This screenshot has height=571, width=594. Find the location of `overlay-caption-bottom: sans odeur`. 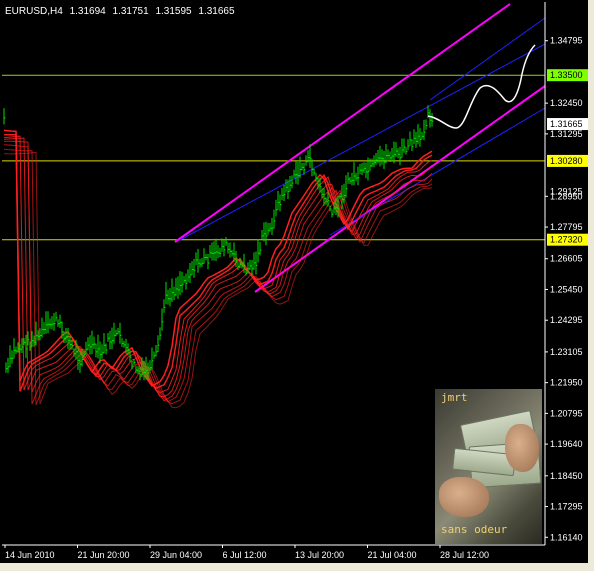

overlay-caption-bottom: sans odeur is located at coordinates (474, 529).